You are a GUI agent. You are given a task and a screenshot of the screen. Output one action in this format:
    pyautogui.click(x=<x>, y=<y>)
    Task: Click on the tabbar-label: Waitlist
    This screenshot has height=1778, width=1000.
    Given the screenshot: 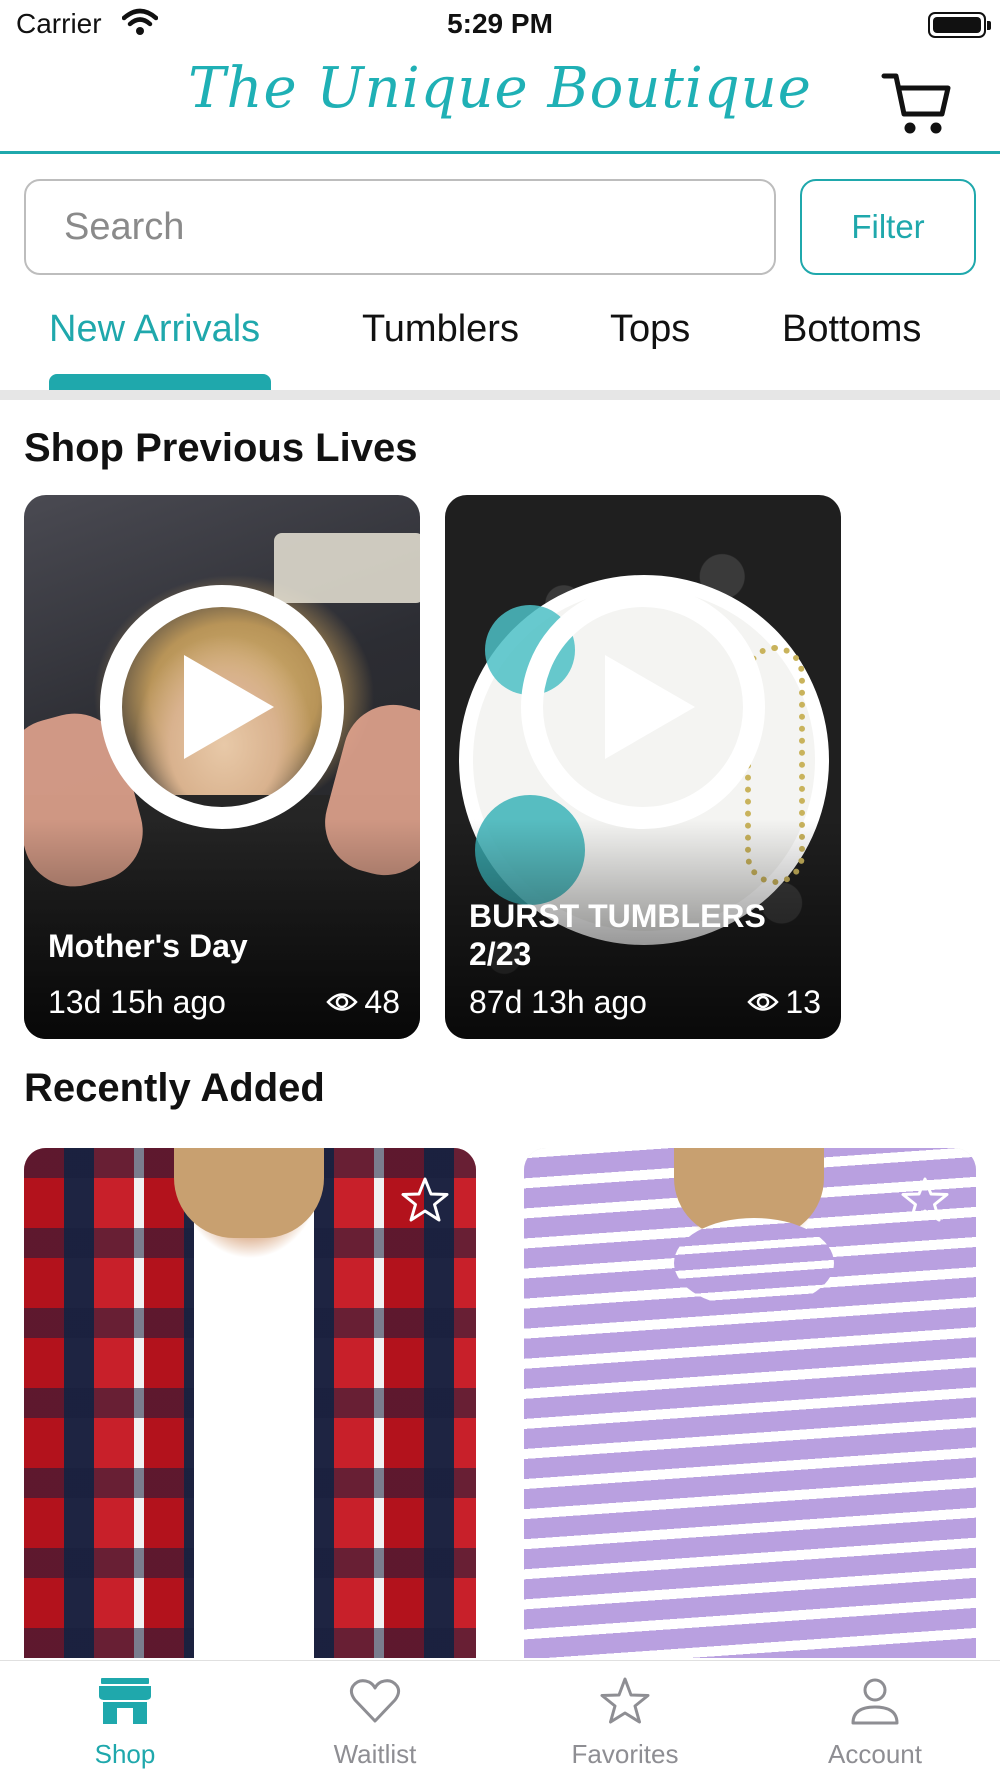 What is the action you would take?
    pyautogui.click(x=375, y=1754)
    